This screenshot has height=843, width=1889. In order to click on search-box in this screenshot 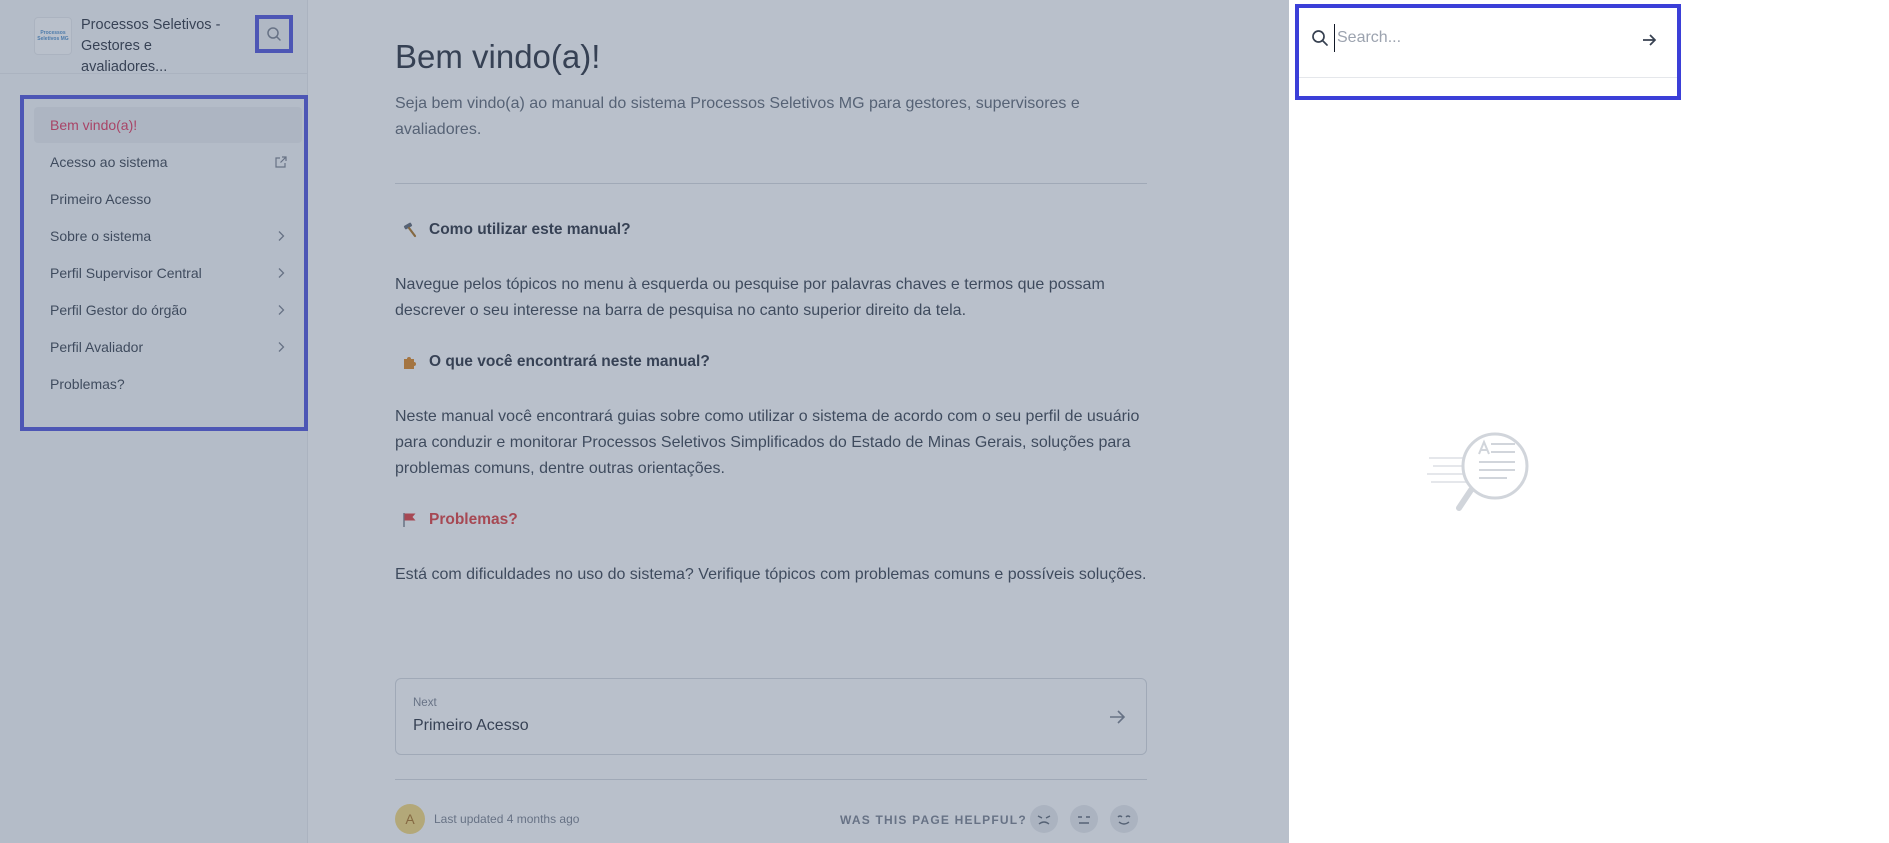, I will do `click(1488, 52)`.